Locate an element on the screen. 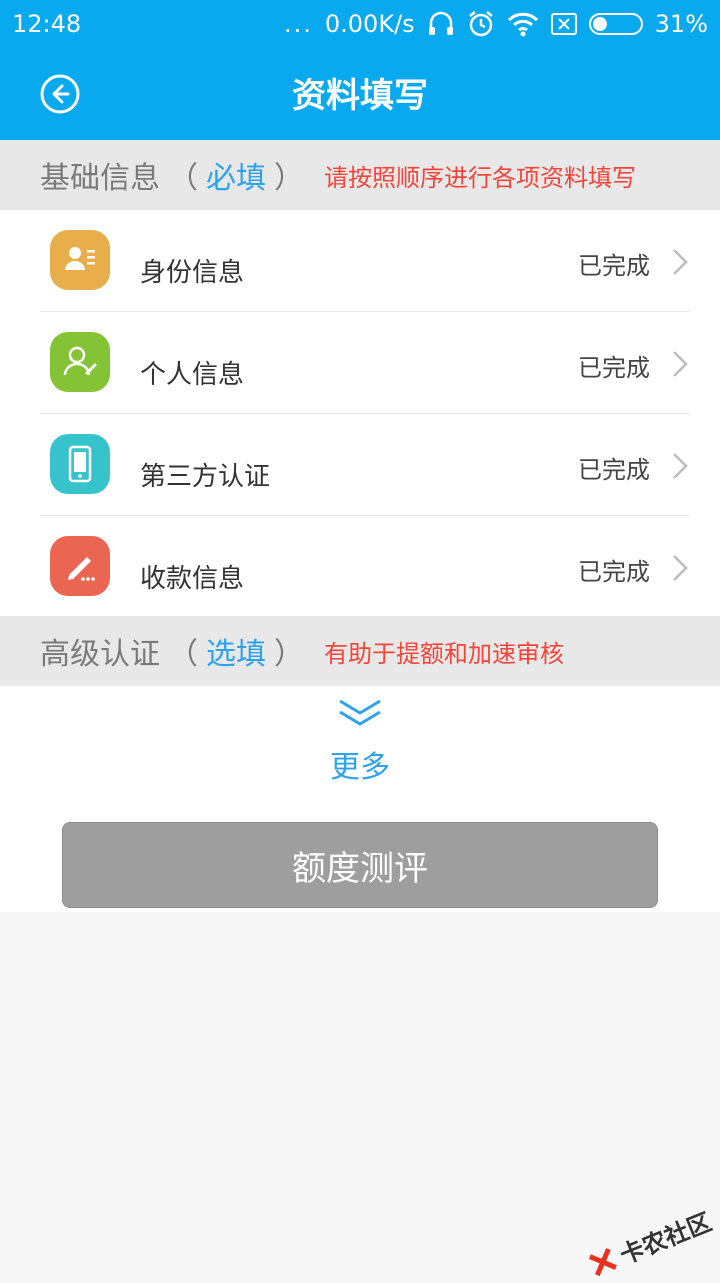 This screenshot has width=720, height=1283. pen-icon is located at coordinates (80, 566).